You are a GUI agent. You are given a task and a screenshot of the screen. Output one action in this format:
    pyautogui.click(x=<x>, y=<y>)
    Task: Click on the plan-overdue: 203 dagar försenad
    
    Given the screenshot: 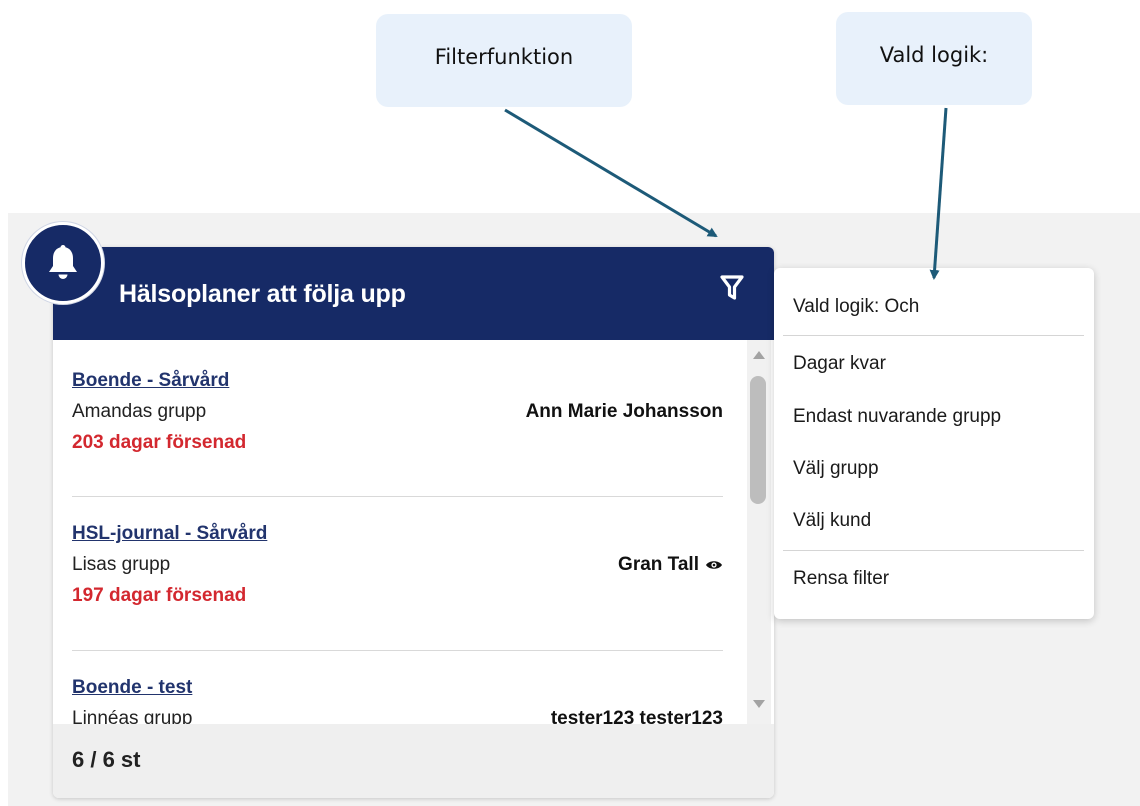 What is the action you would take?
    pyautogui.click(x=159, y=442)
    